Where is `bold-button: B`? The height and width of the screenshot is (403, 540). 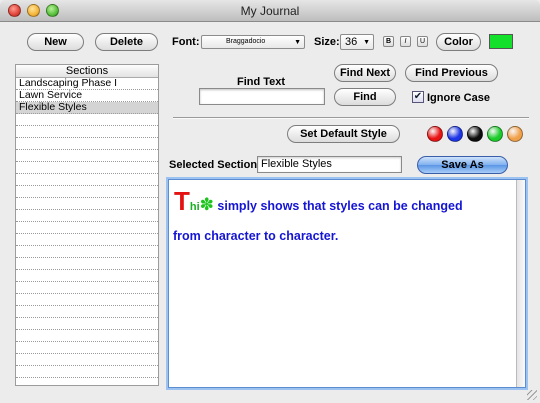
bold-button: B is located at coordinates (388, 41).